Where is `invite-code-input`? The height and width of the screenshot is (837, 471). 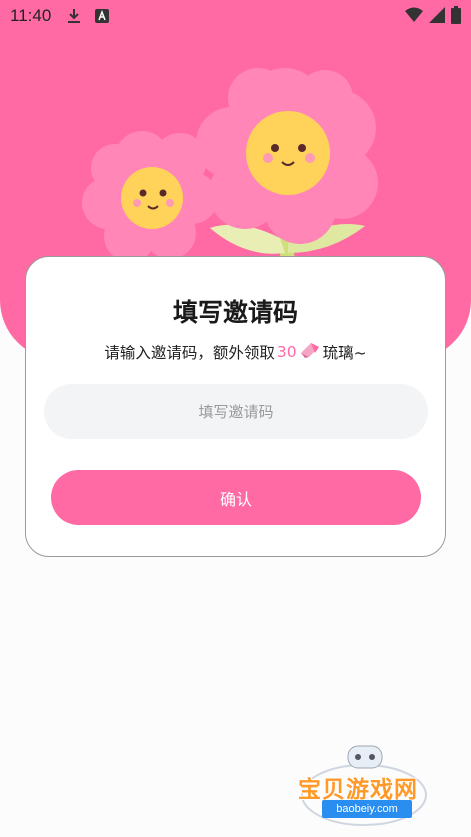
invite-code-input is located at coordinates (236, 411).